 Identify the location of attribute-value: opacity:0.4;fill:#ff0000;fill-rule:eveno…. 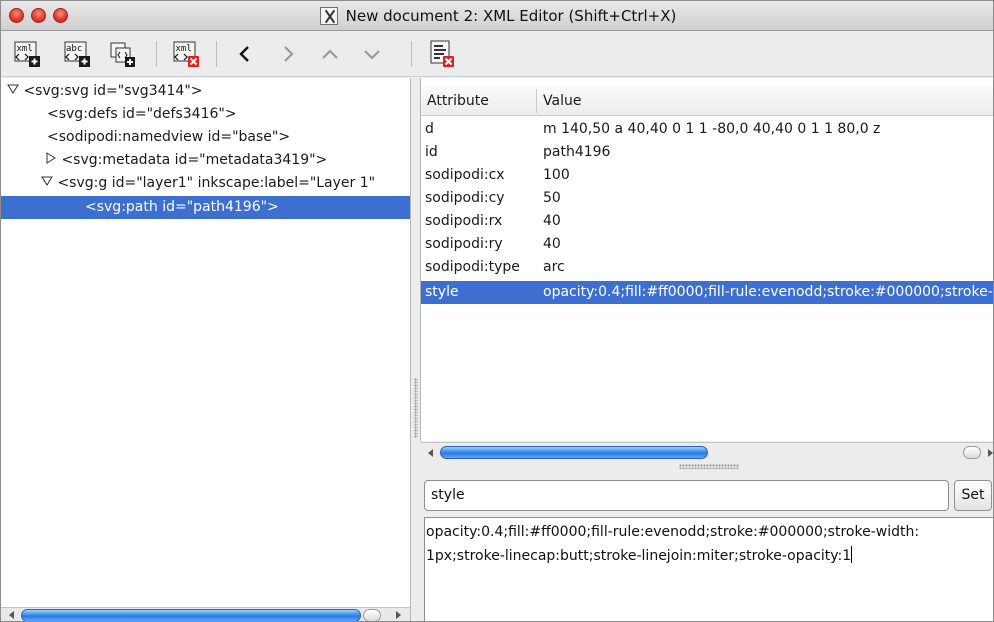
(768, 292).